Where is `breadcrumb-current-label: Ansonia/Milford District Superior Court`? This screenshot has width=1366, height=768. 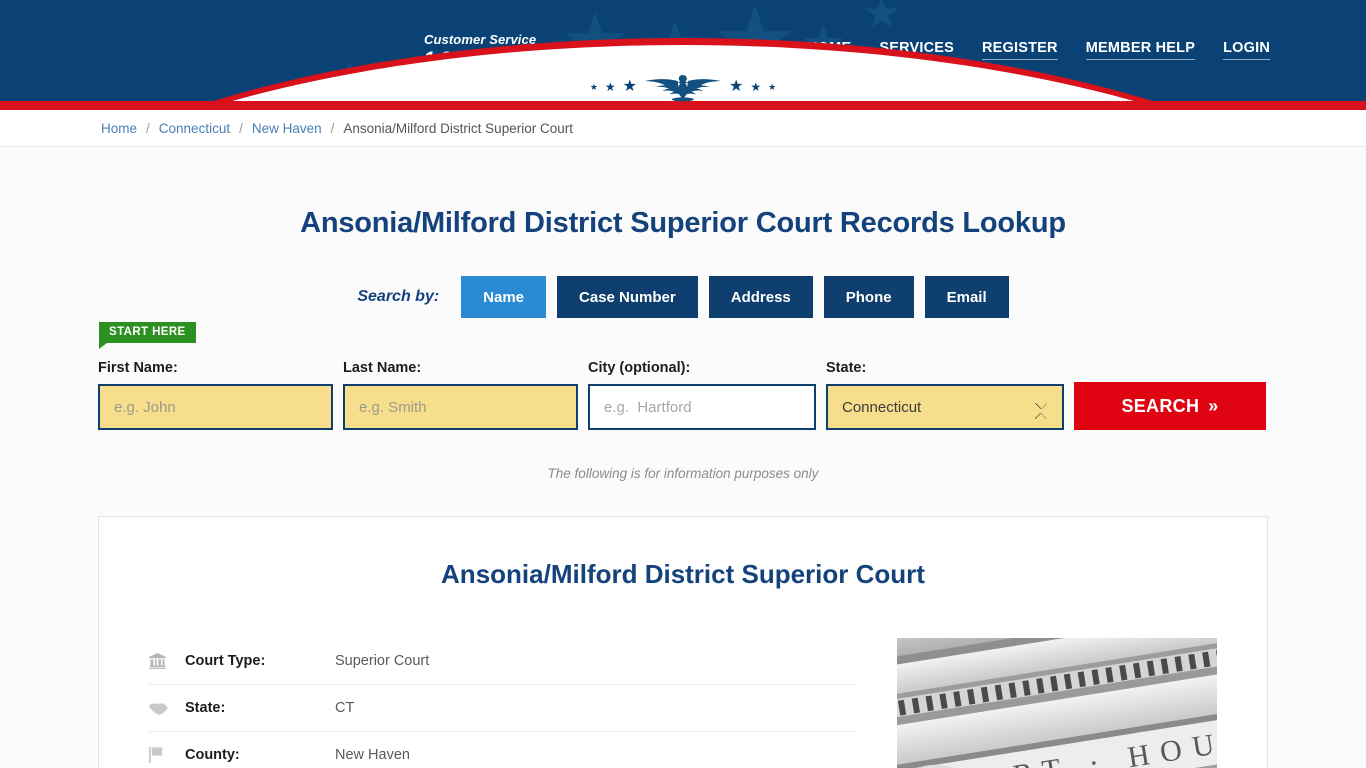 breadcrumb-current-label: Ansonia/Milford District Superior Court is located at coordinates (458, 128).